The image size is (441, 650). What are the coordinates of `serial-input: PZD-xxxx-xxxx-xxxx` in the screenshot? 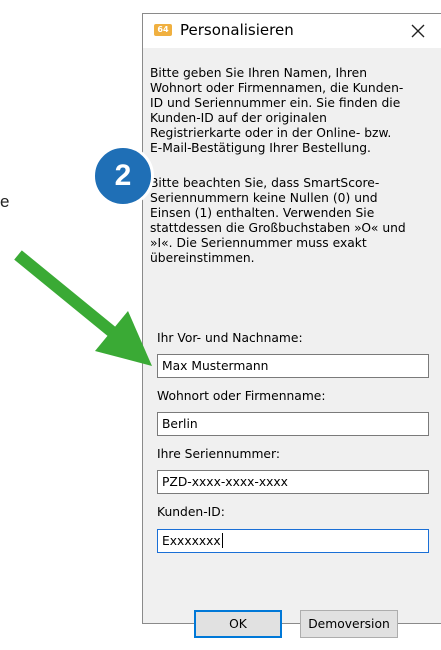 It's located at (293, 482).